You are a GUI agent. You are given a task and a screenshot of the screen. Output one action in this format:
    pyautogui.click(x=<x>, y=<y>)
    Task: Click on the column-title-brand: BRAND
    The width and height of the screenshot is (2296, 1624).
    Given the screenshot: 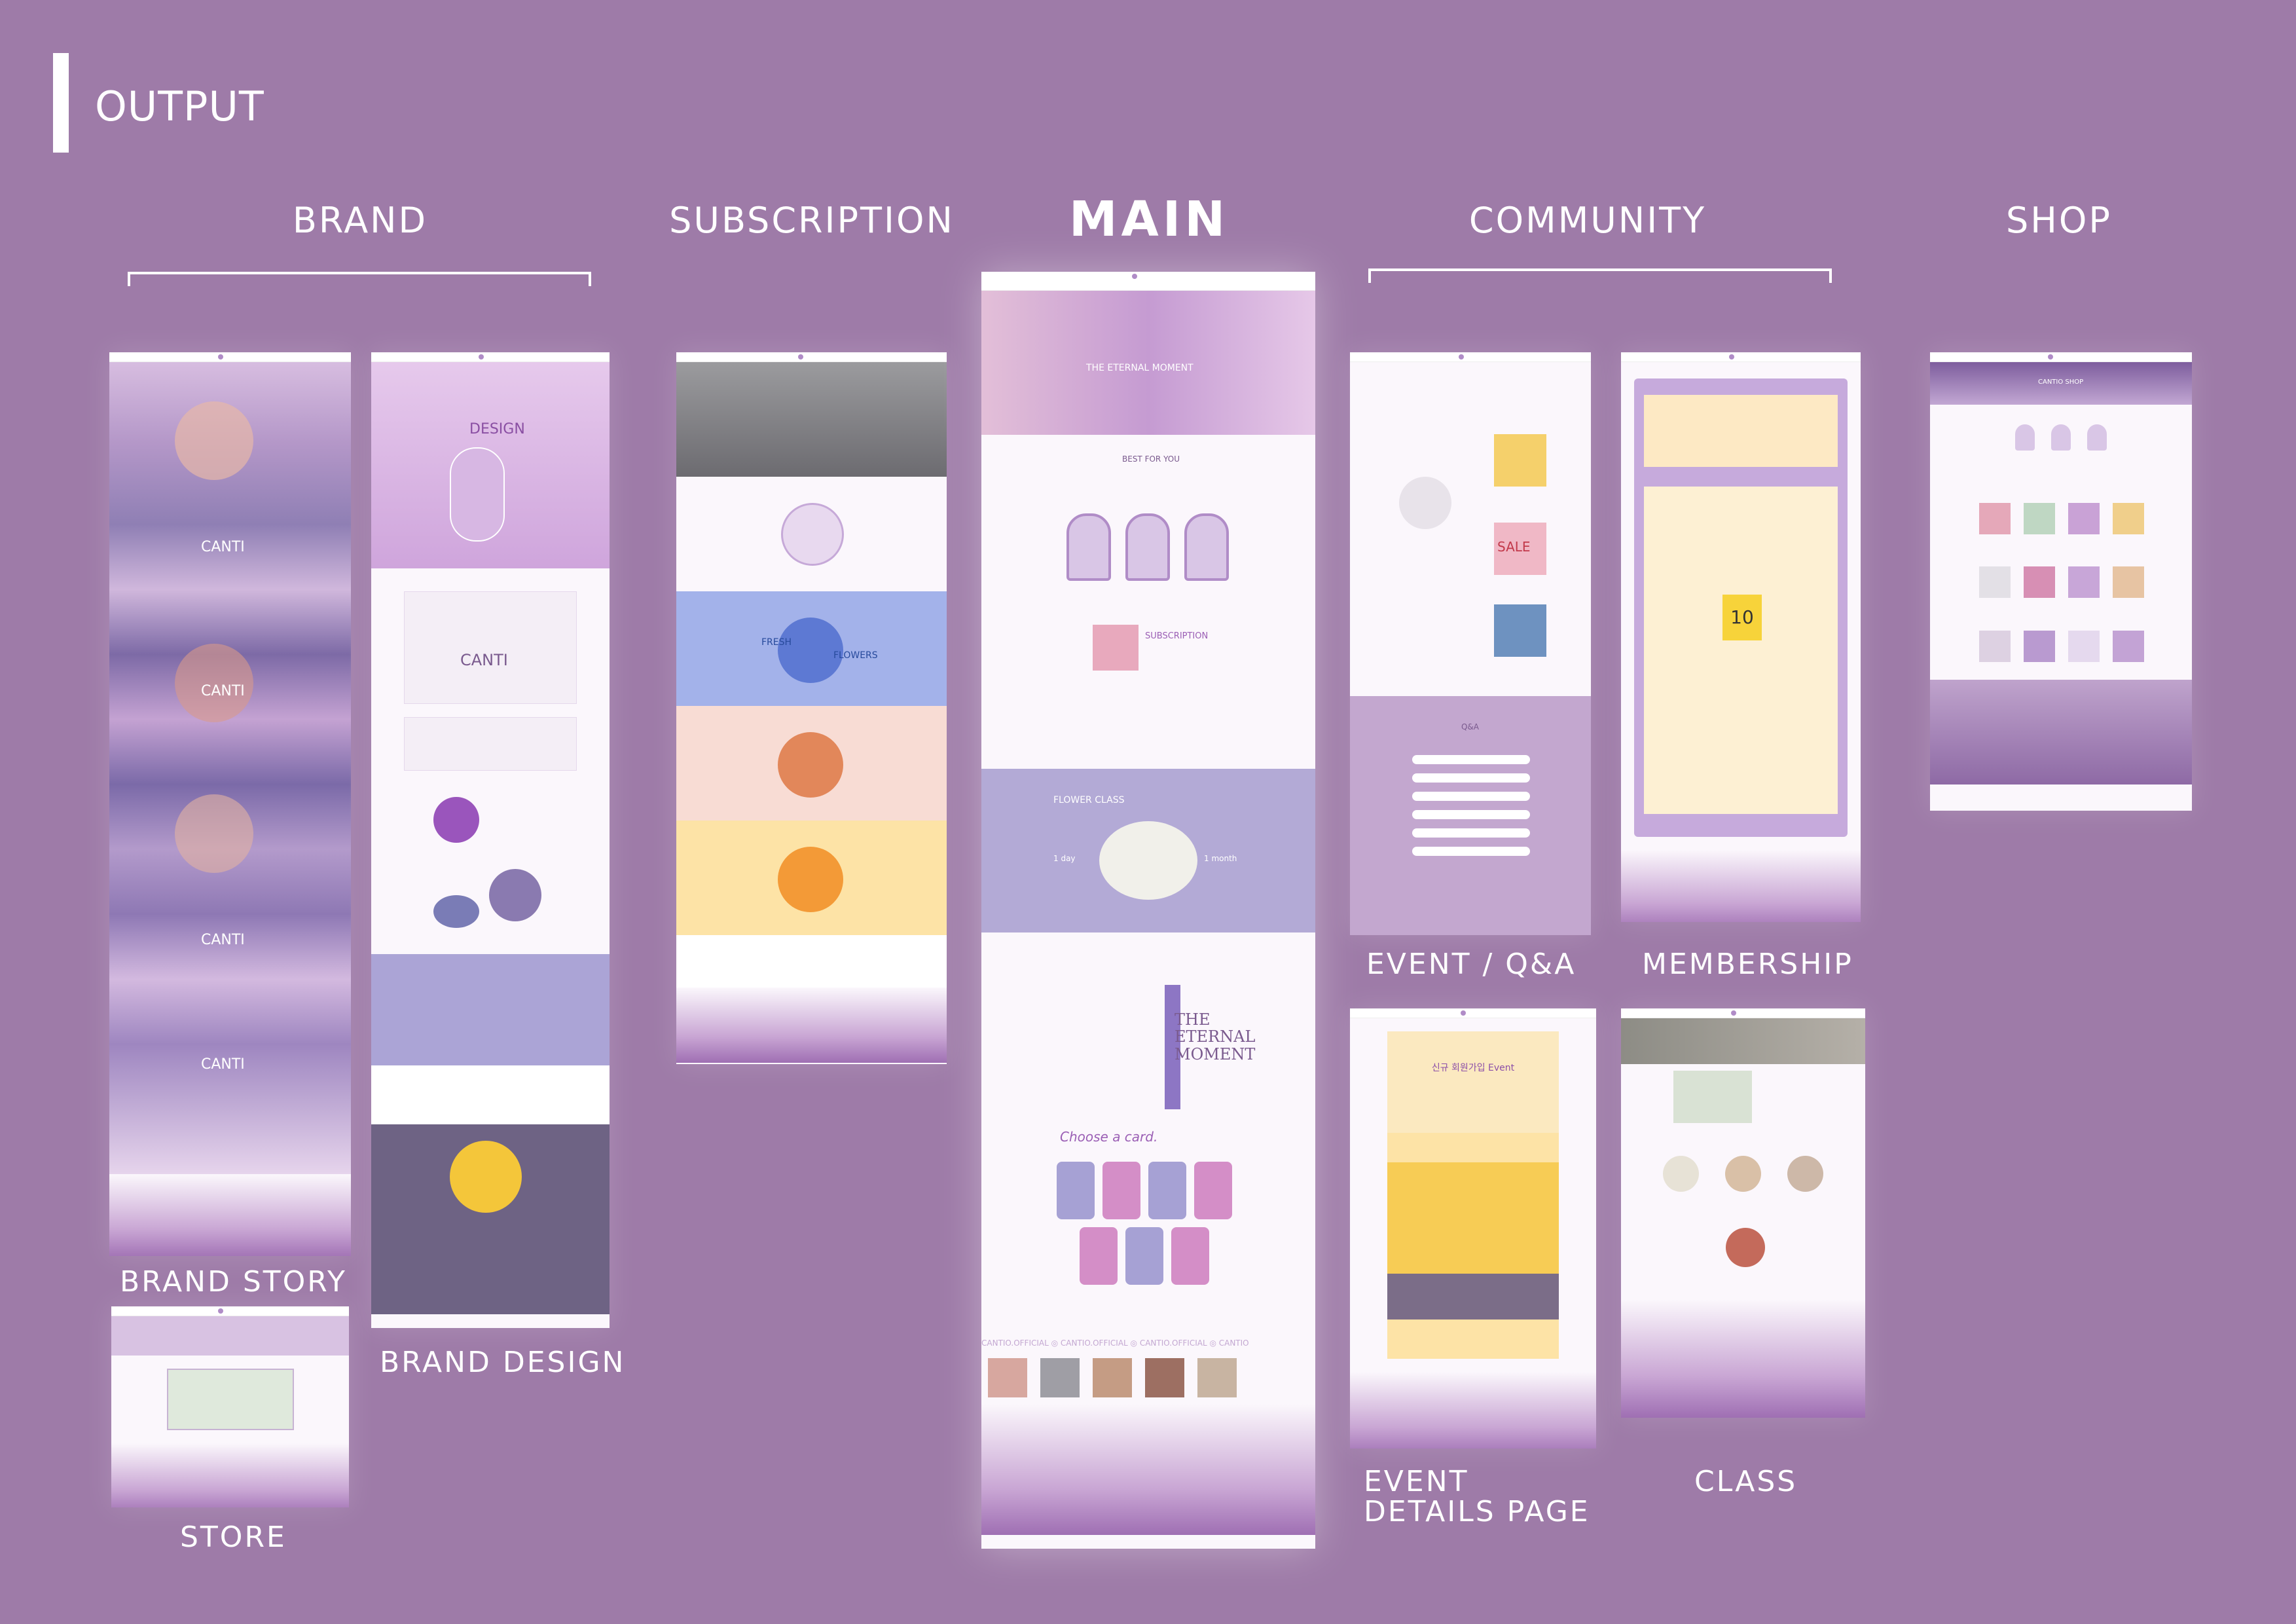 What is the action you would take?
    pyautogui.click(x=360, y=220)
    